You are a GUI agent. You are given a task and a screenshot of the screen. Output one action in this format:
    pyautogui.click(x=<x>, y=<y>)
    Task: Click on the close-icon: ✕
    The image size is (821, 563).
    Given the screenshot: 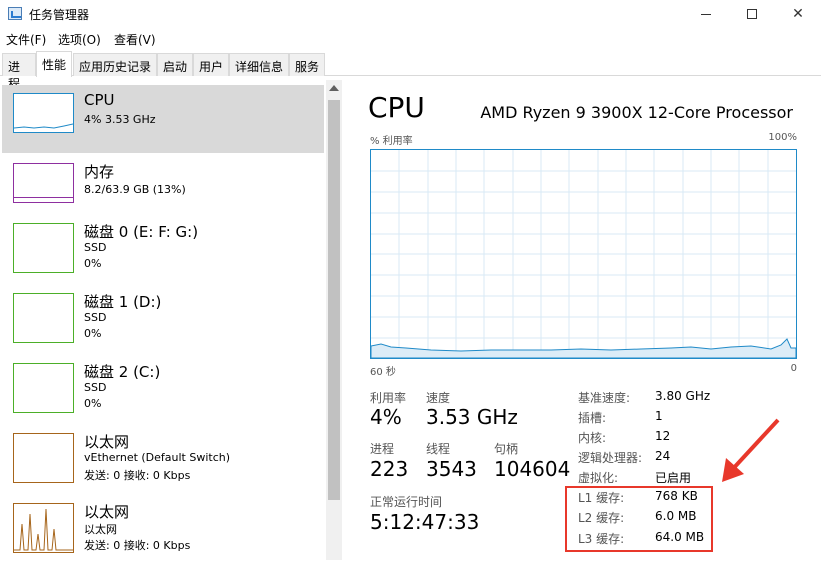 What is the action you would take?
    pyautogui.click(x=798, y=14)
    